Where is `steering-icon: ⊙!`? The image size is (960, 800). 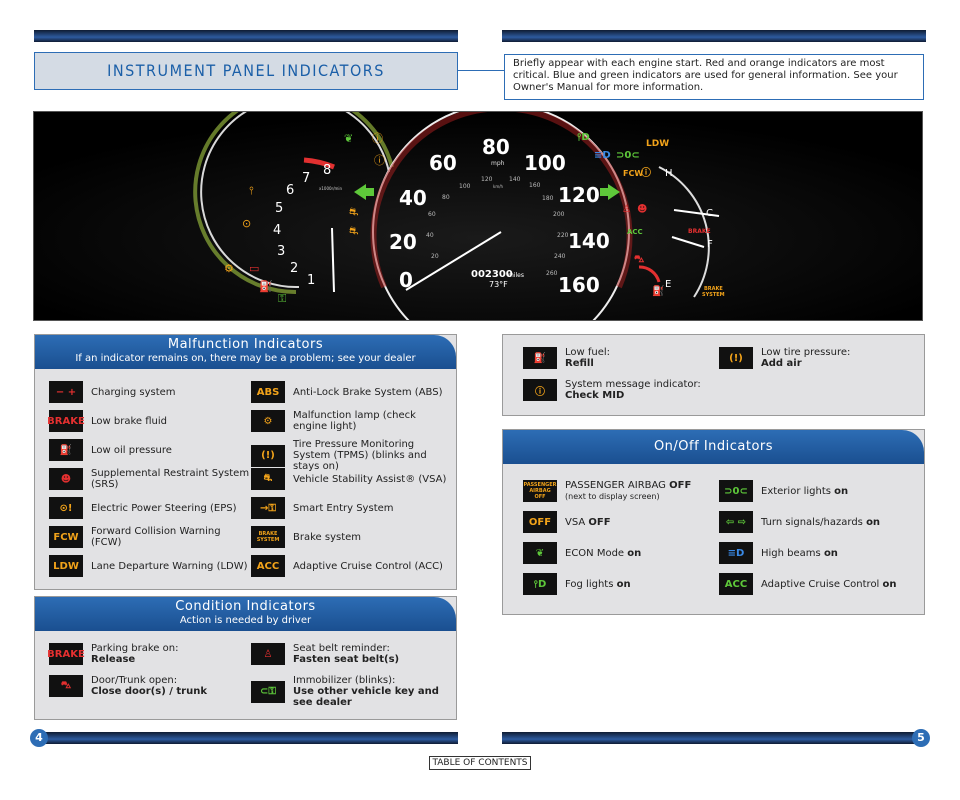 steering-icon: ⊙! is located at coordinates (66, 508).